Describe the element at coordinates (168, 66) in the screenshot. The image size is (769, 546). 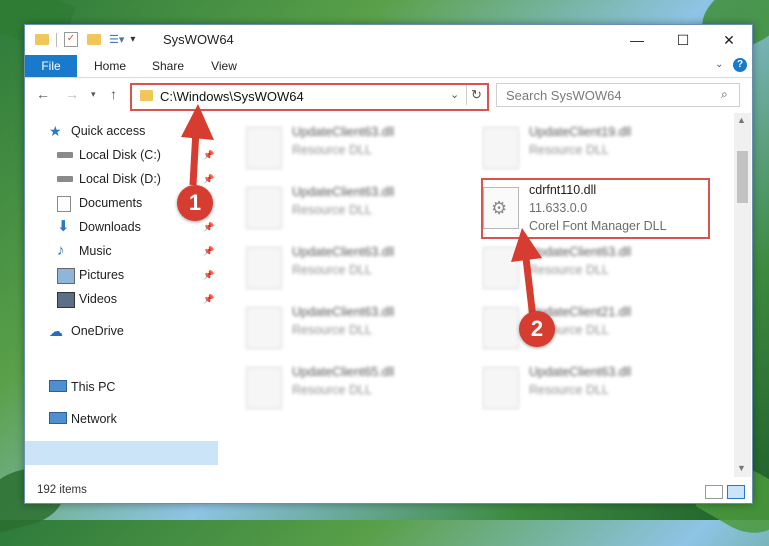
I see `tab-share: Share` at that location.